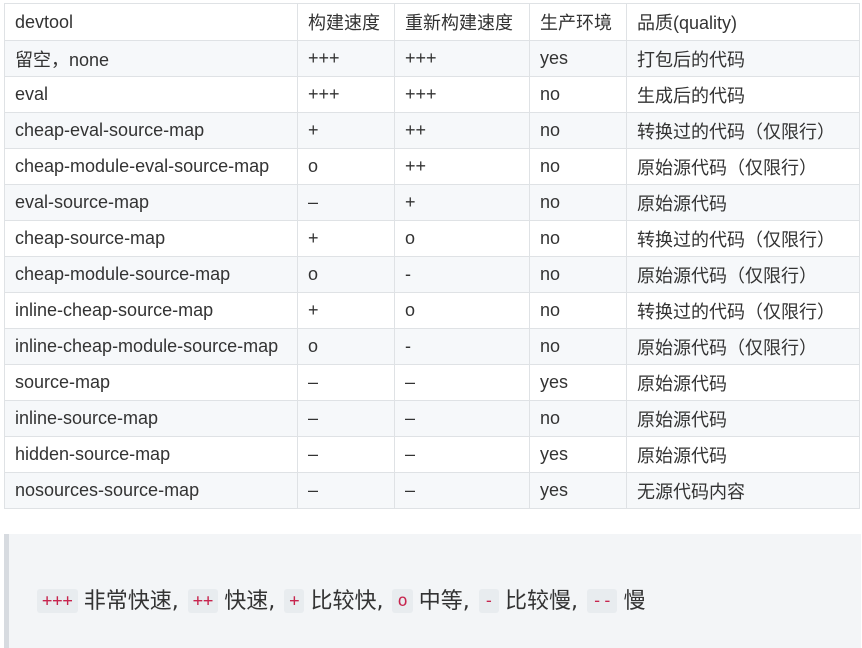  Describe the element at coordinates (151, 94) in the screenshot. I see `cell-devtool: eval` at that location.